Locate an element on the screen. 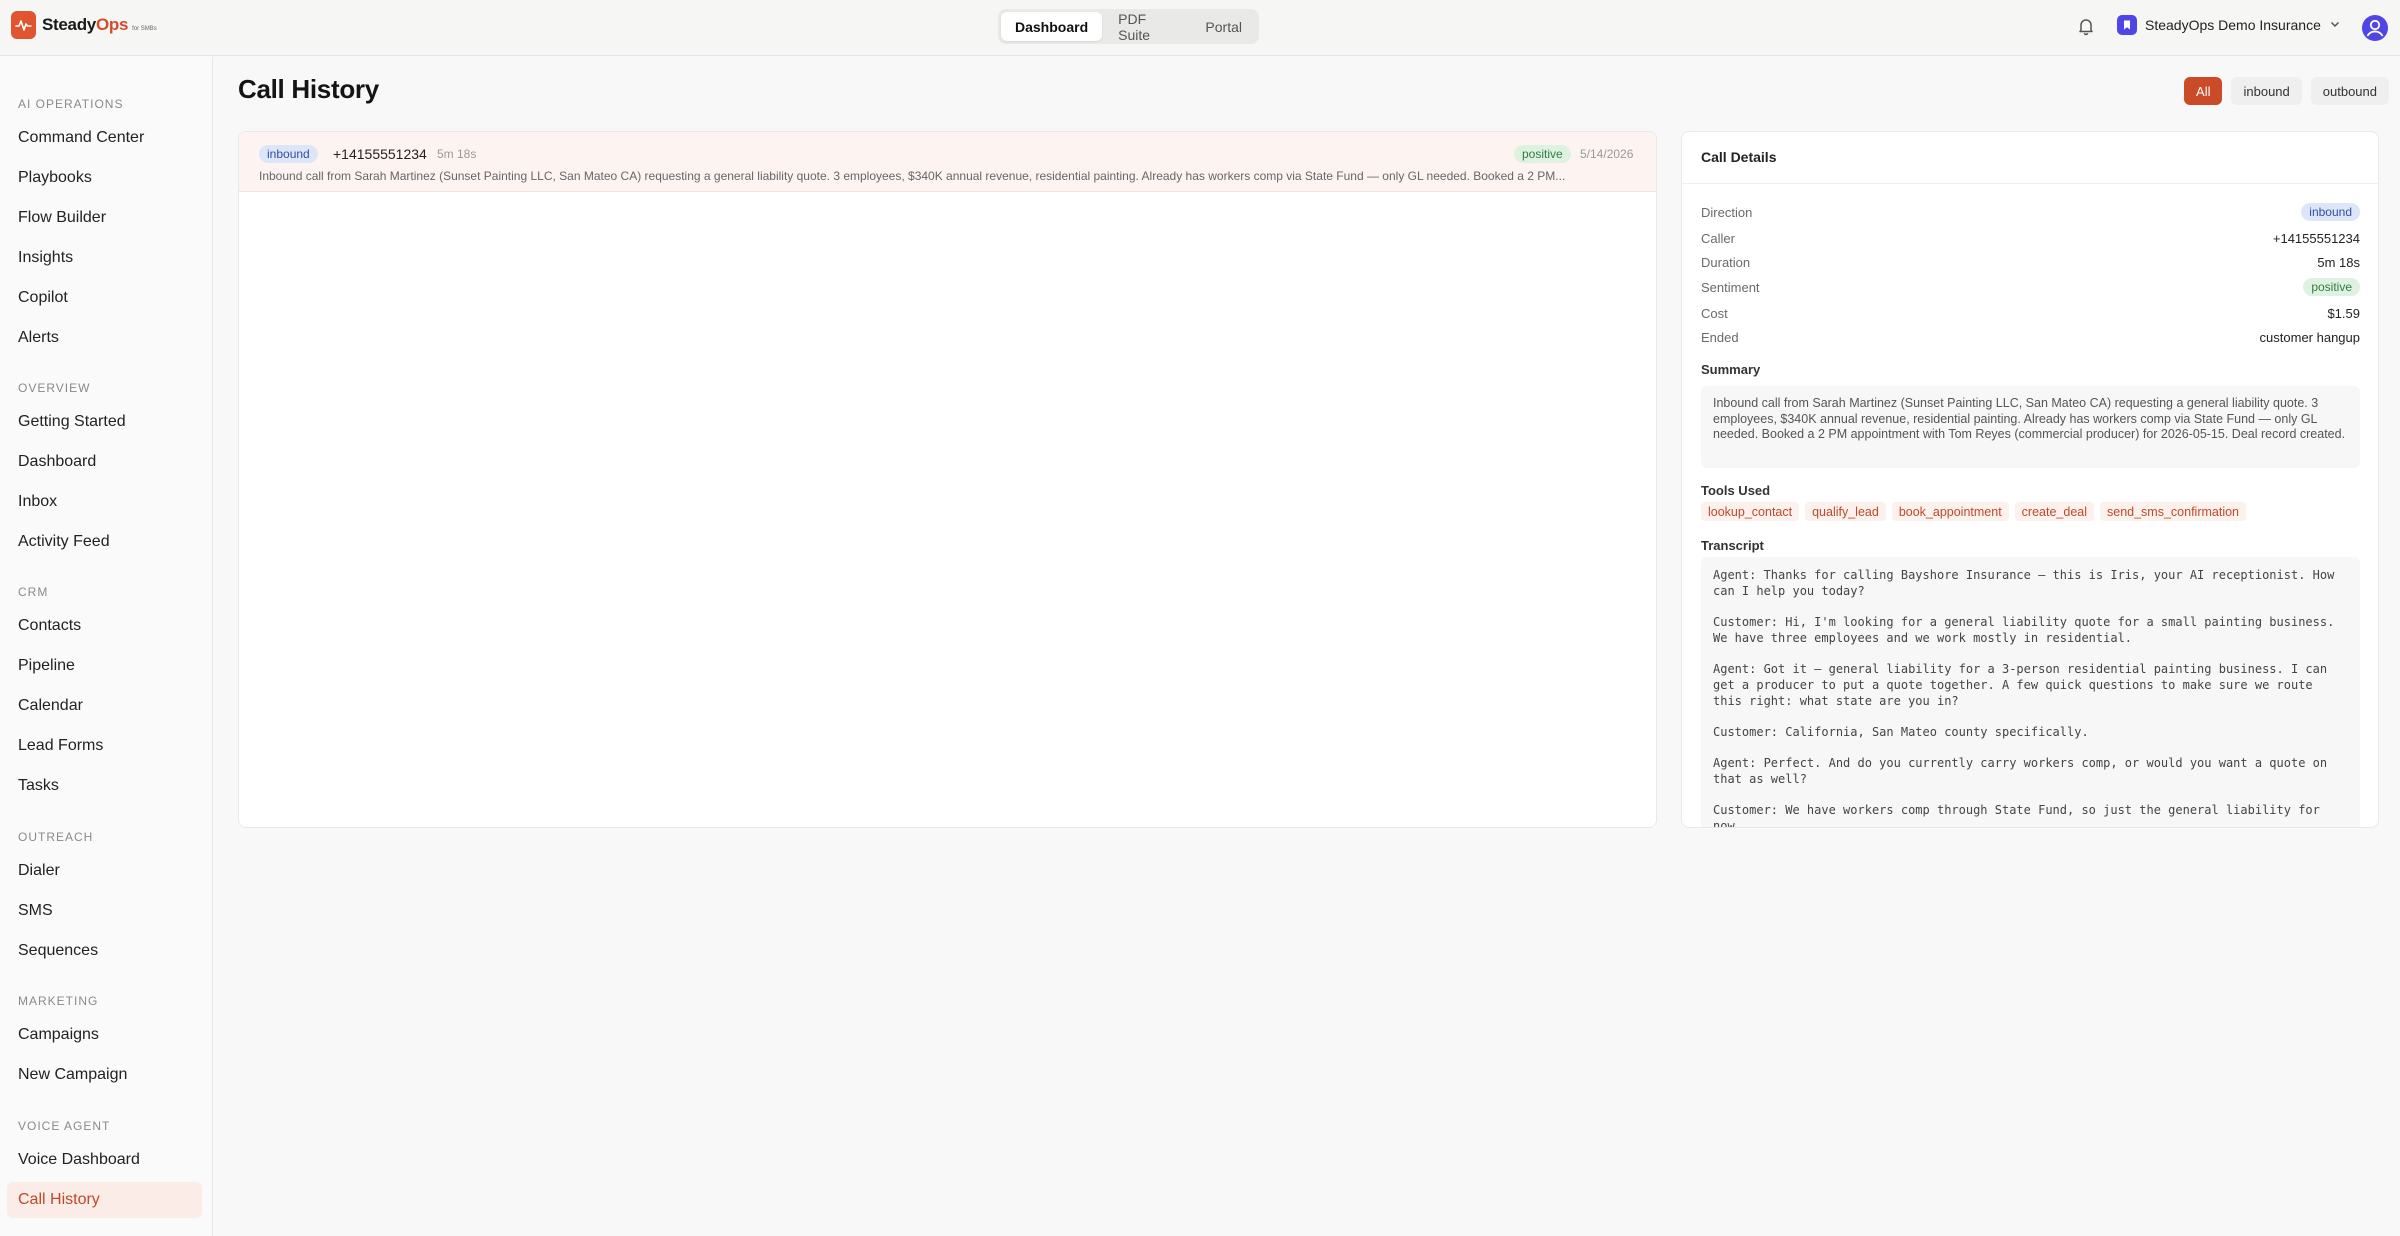  call-date: 5/14/2026 is located at coordinates (1607, 154).